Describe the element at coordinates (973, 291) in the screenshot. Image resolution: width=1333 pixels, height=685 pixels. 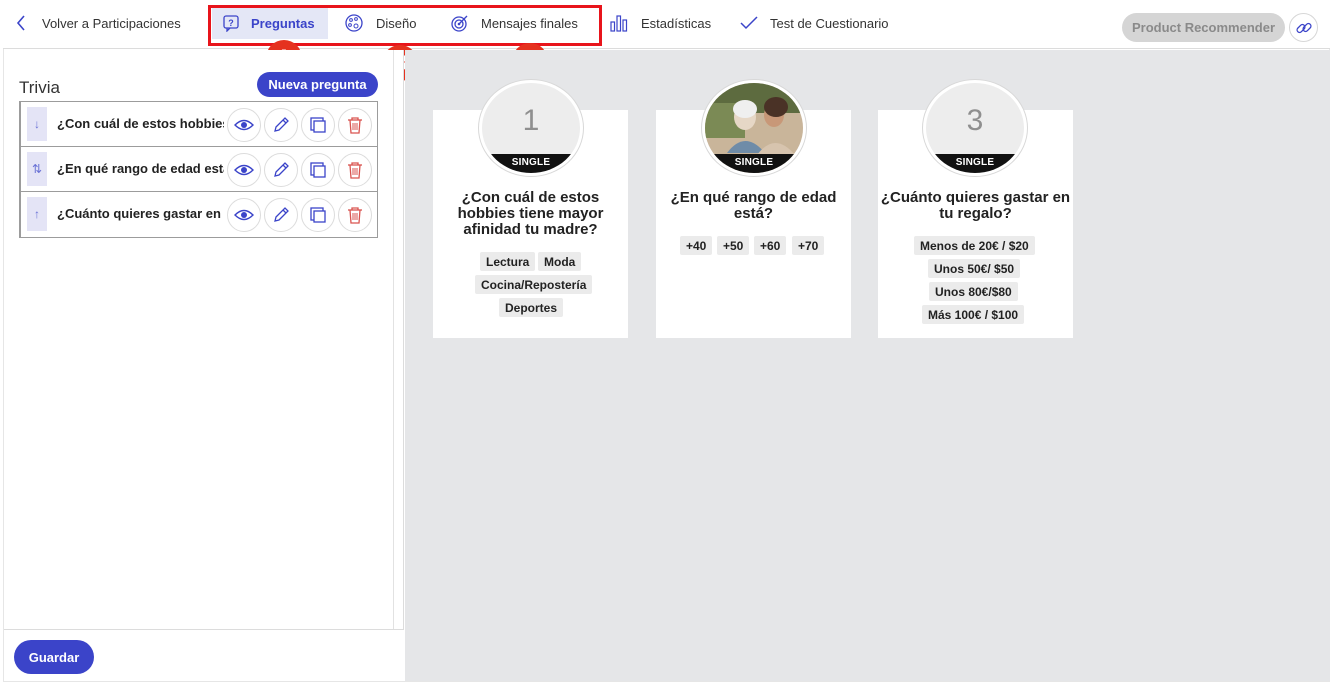
I see `answer-option: Unos 80€/$80` at that location.